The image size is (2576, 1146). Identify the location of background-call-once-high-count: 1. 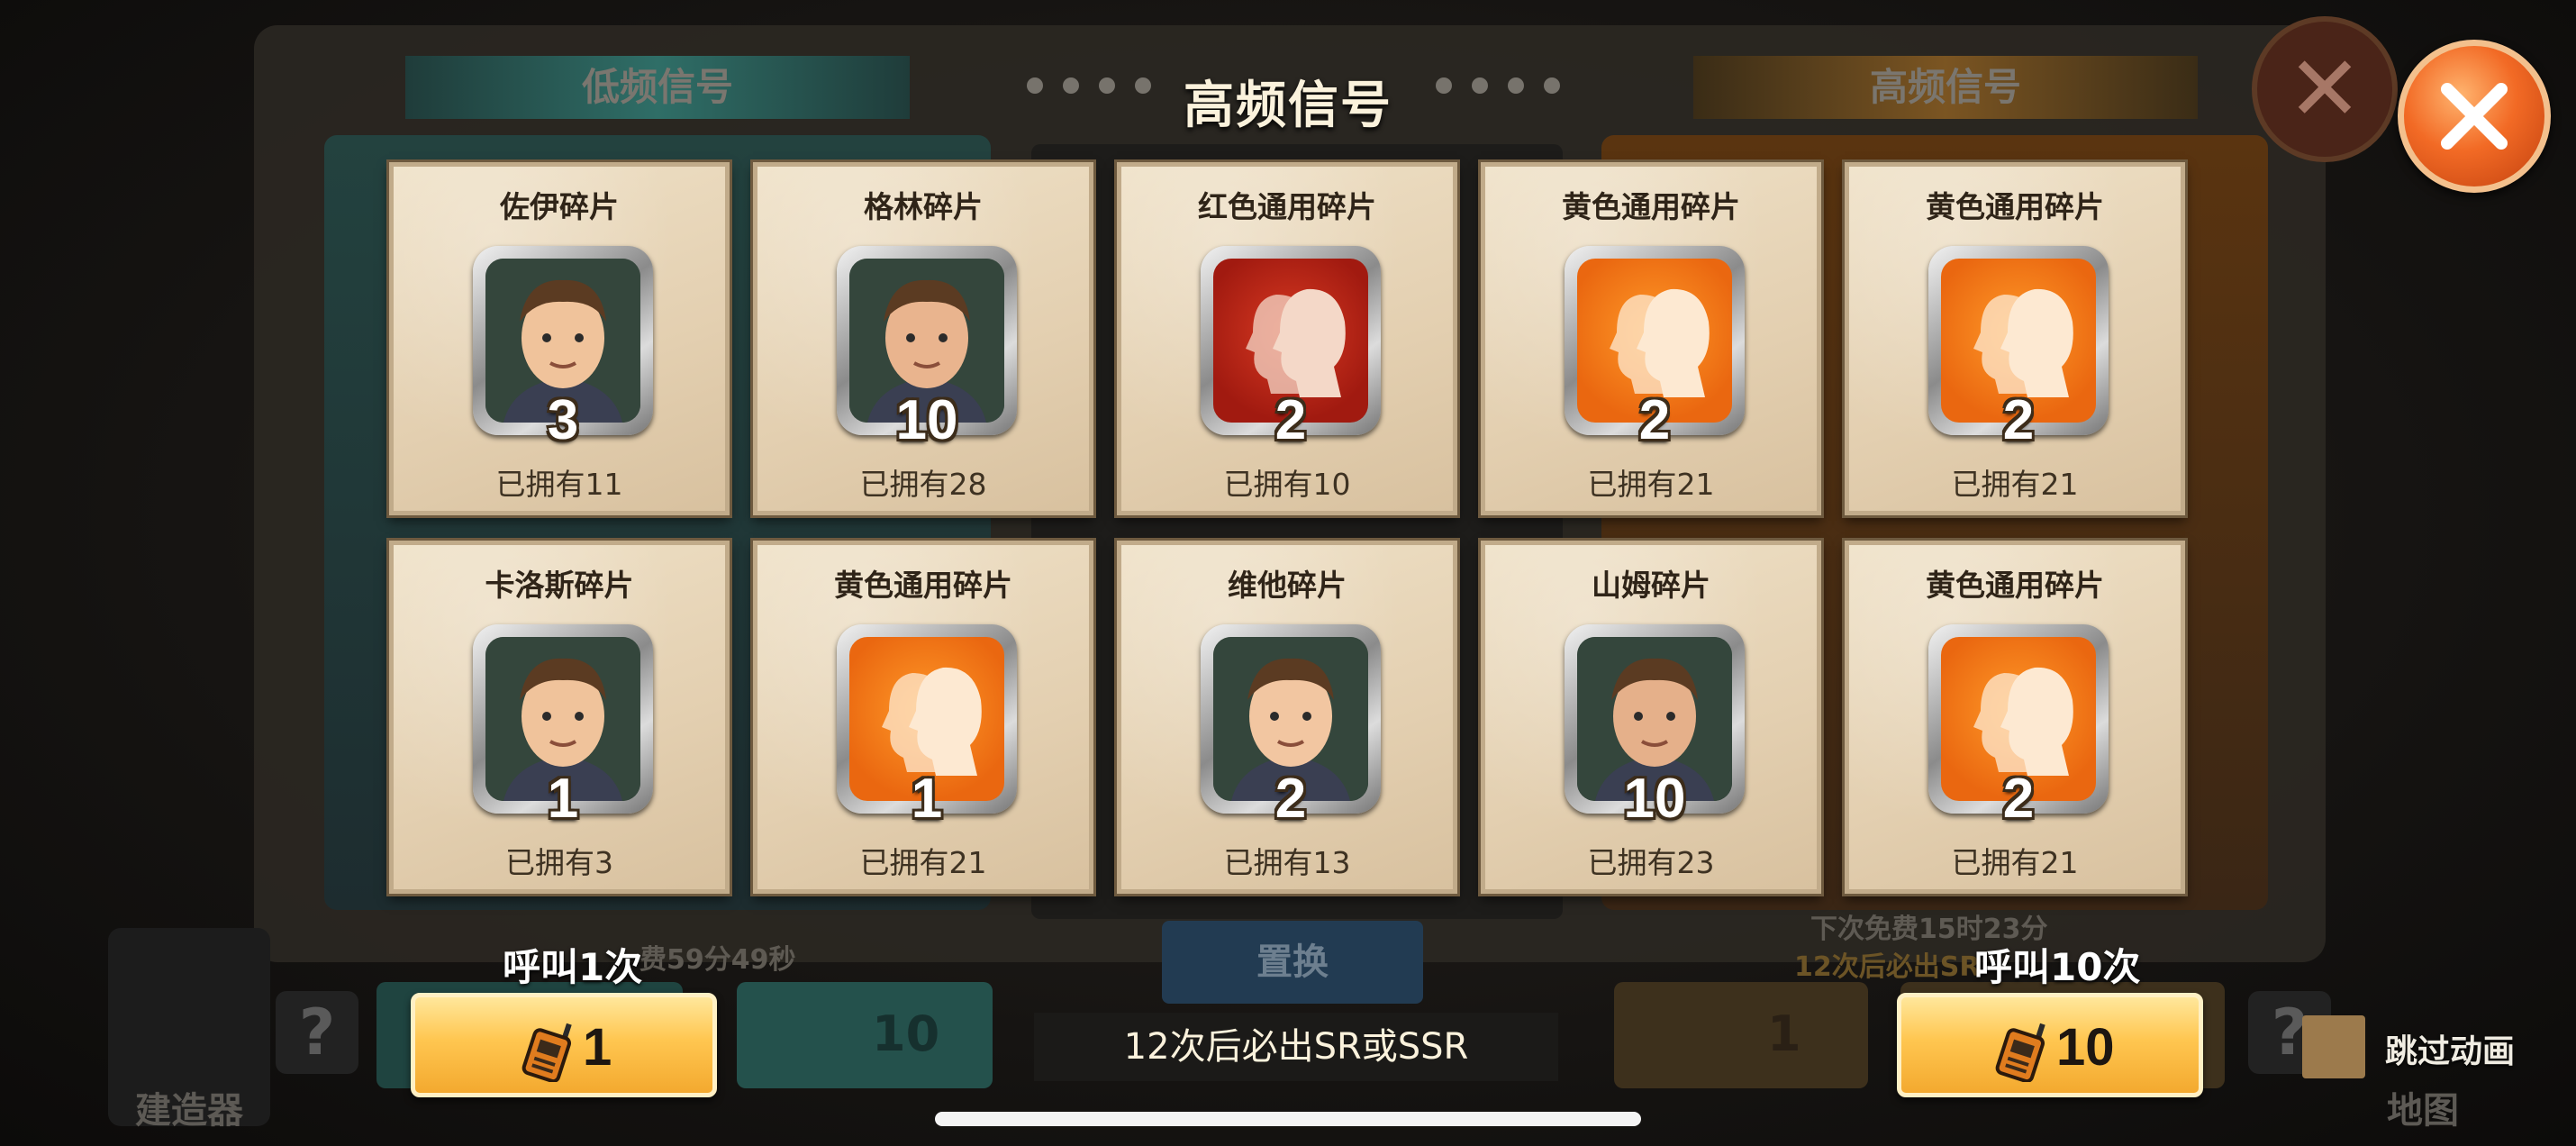
(1784, 1033).